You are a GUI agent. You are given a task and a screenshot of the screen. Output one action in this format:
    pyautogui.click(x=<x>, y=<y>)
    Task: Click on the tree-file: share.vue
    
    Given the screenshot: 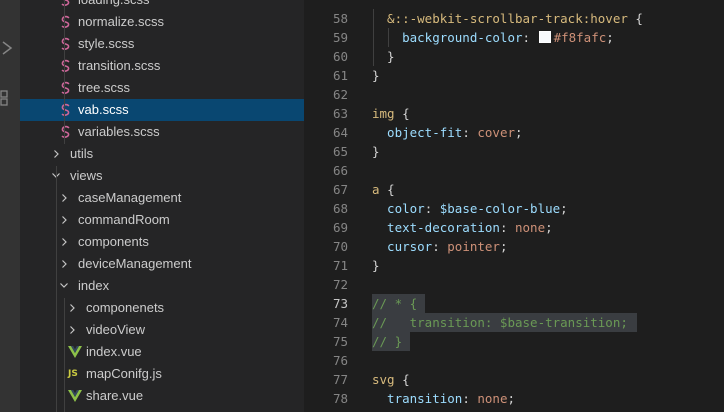 What is the action you would take?
    pyautogui.click(x=162, y=396)
    